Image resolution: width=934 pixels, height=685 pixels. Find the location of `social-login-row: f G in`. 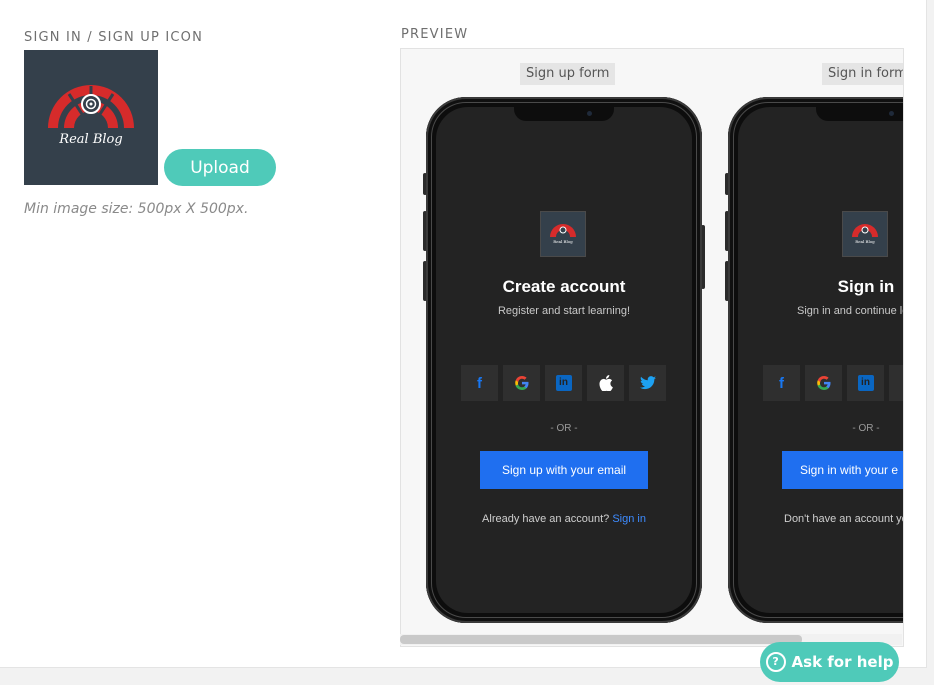

social-login-row: f G in is located at coordinates (566, 383).